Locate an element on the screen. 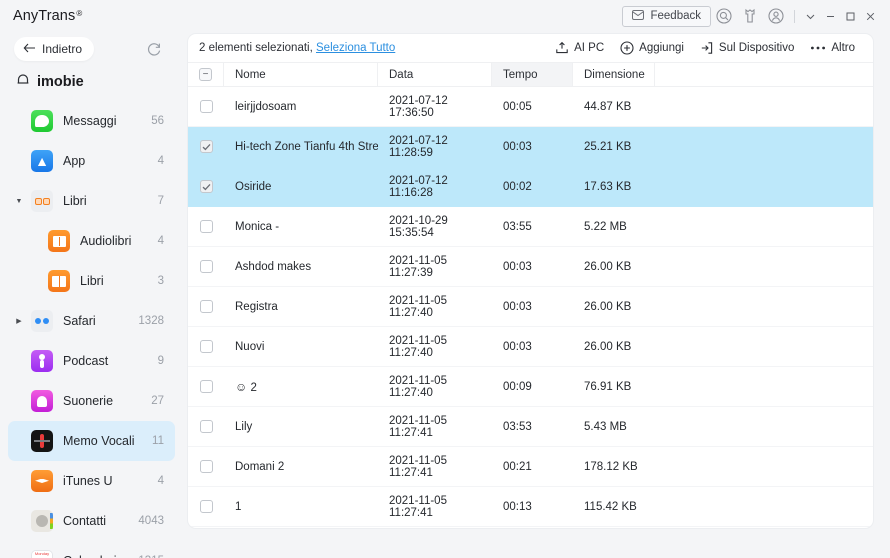 This screenshot has width=890, height=558. refresh-icon is located at coordinates (154, 49).